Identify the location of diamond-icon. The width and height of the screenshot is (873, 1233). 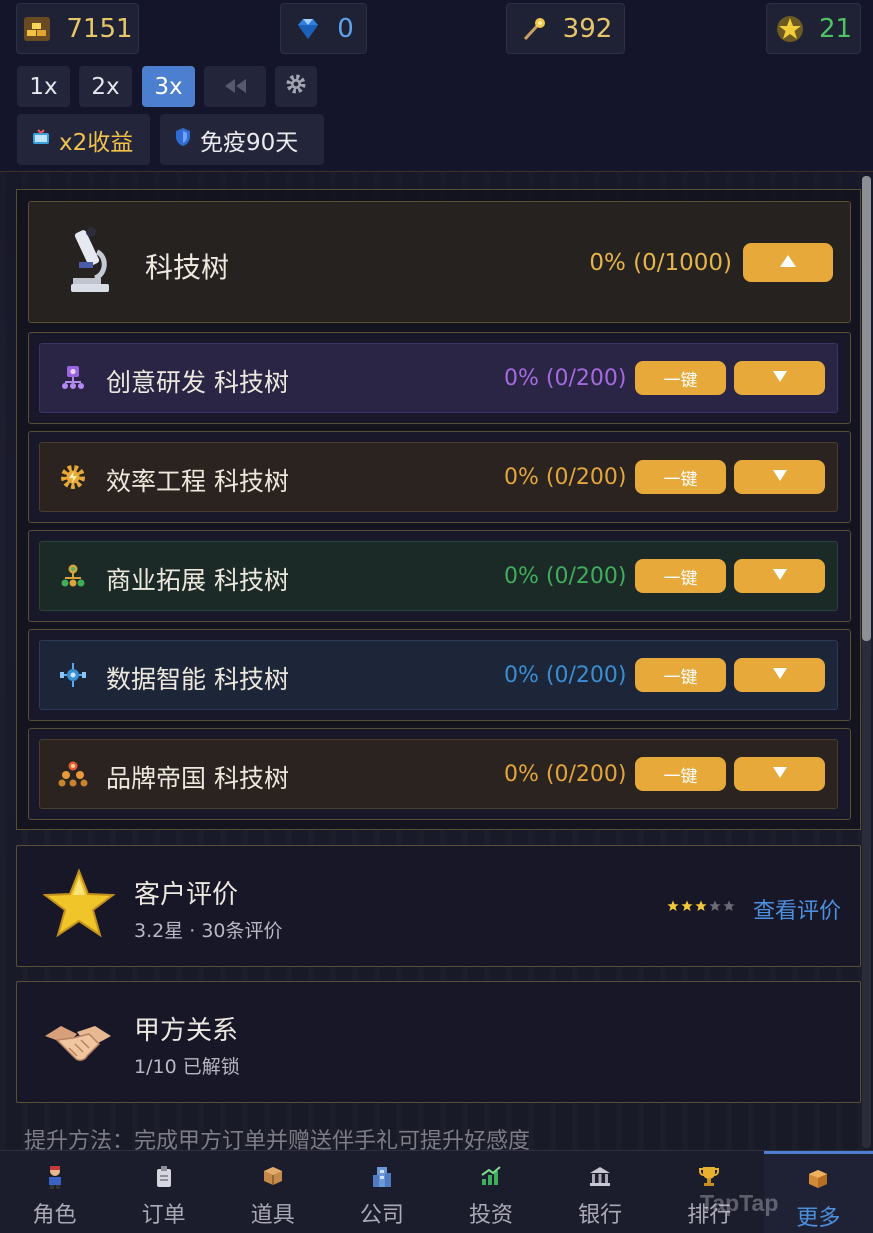
(308, 29).